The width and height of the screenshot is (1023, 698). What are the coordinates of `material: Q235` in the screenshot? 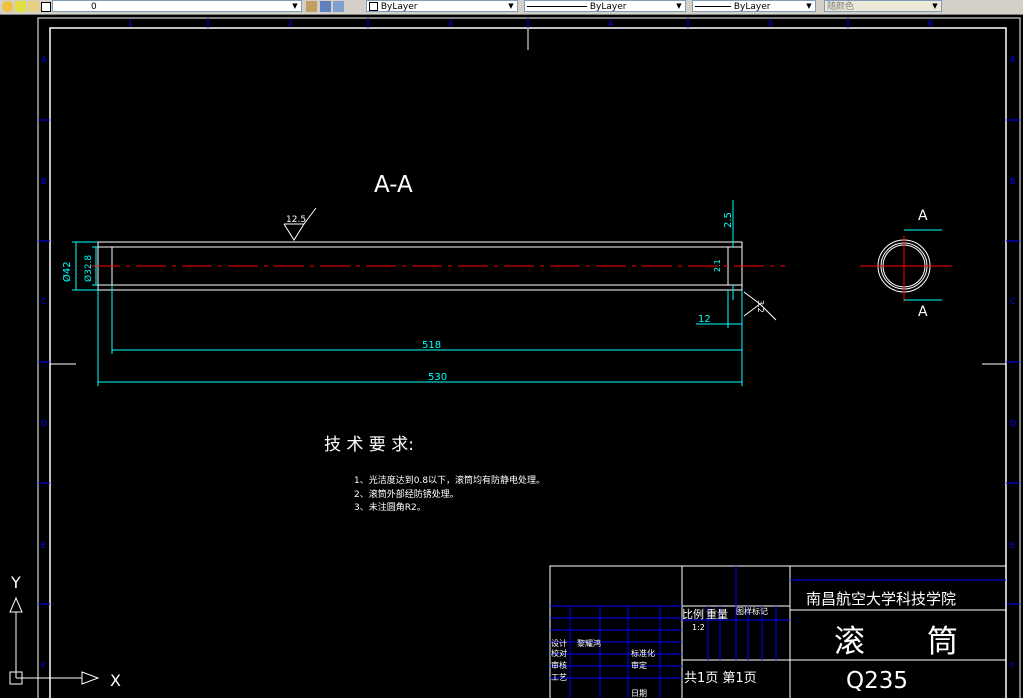 It's located at (877, 681).